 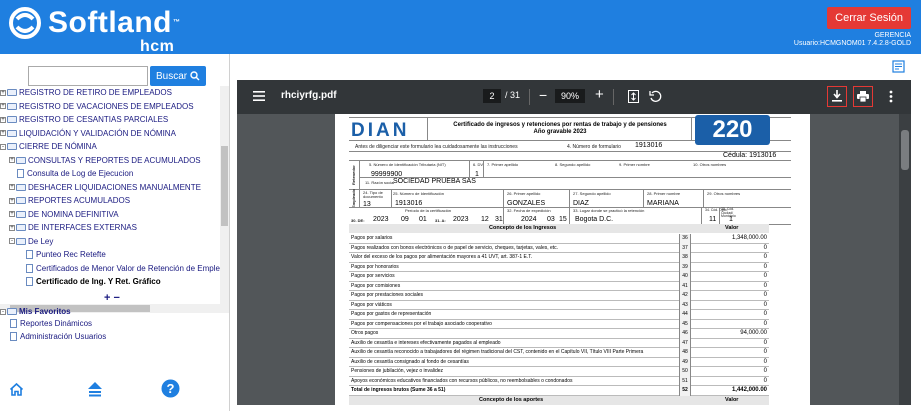 What do you see at coordinates (71, 173) in the screenshot?
I see `tree-item: Consulta de Log de Ejecucion` at bounding box center [71, 173].